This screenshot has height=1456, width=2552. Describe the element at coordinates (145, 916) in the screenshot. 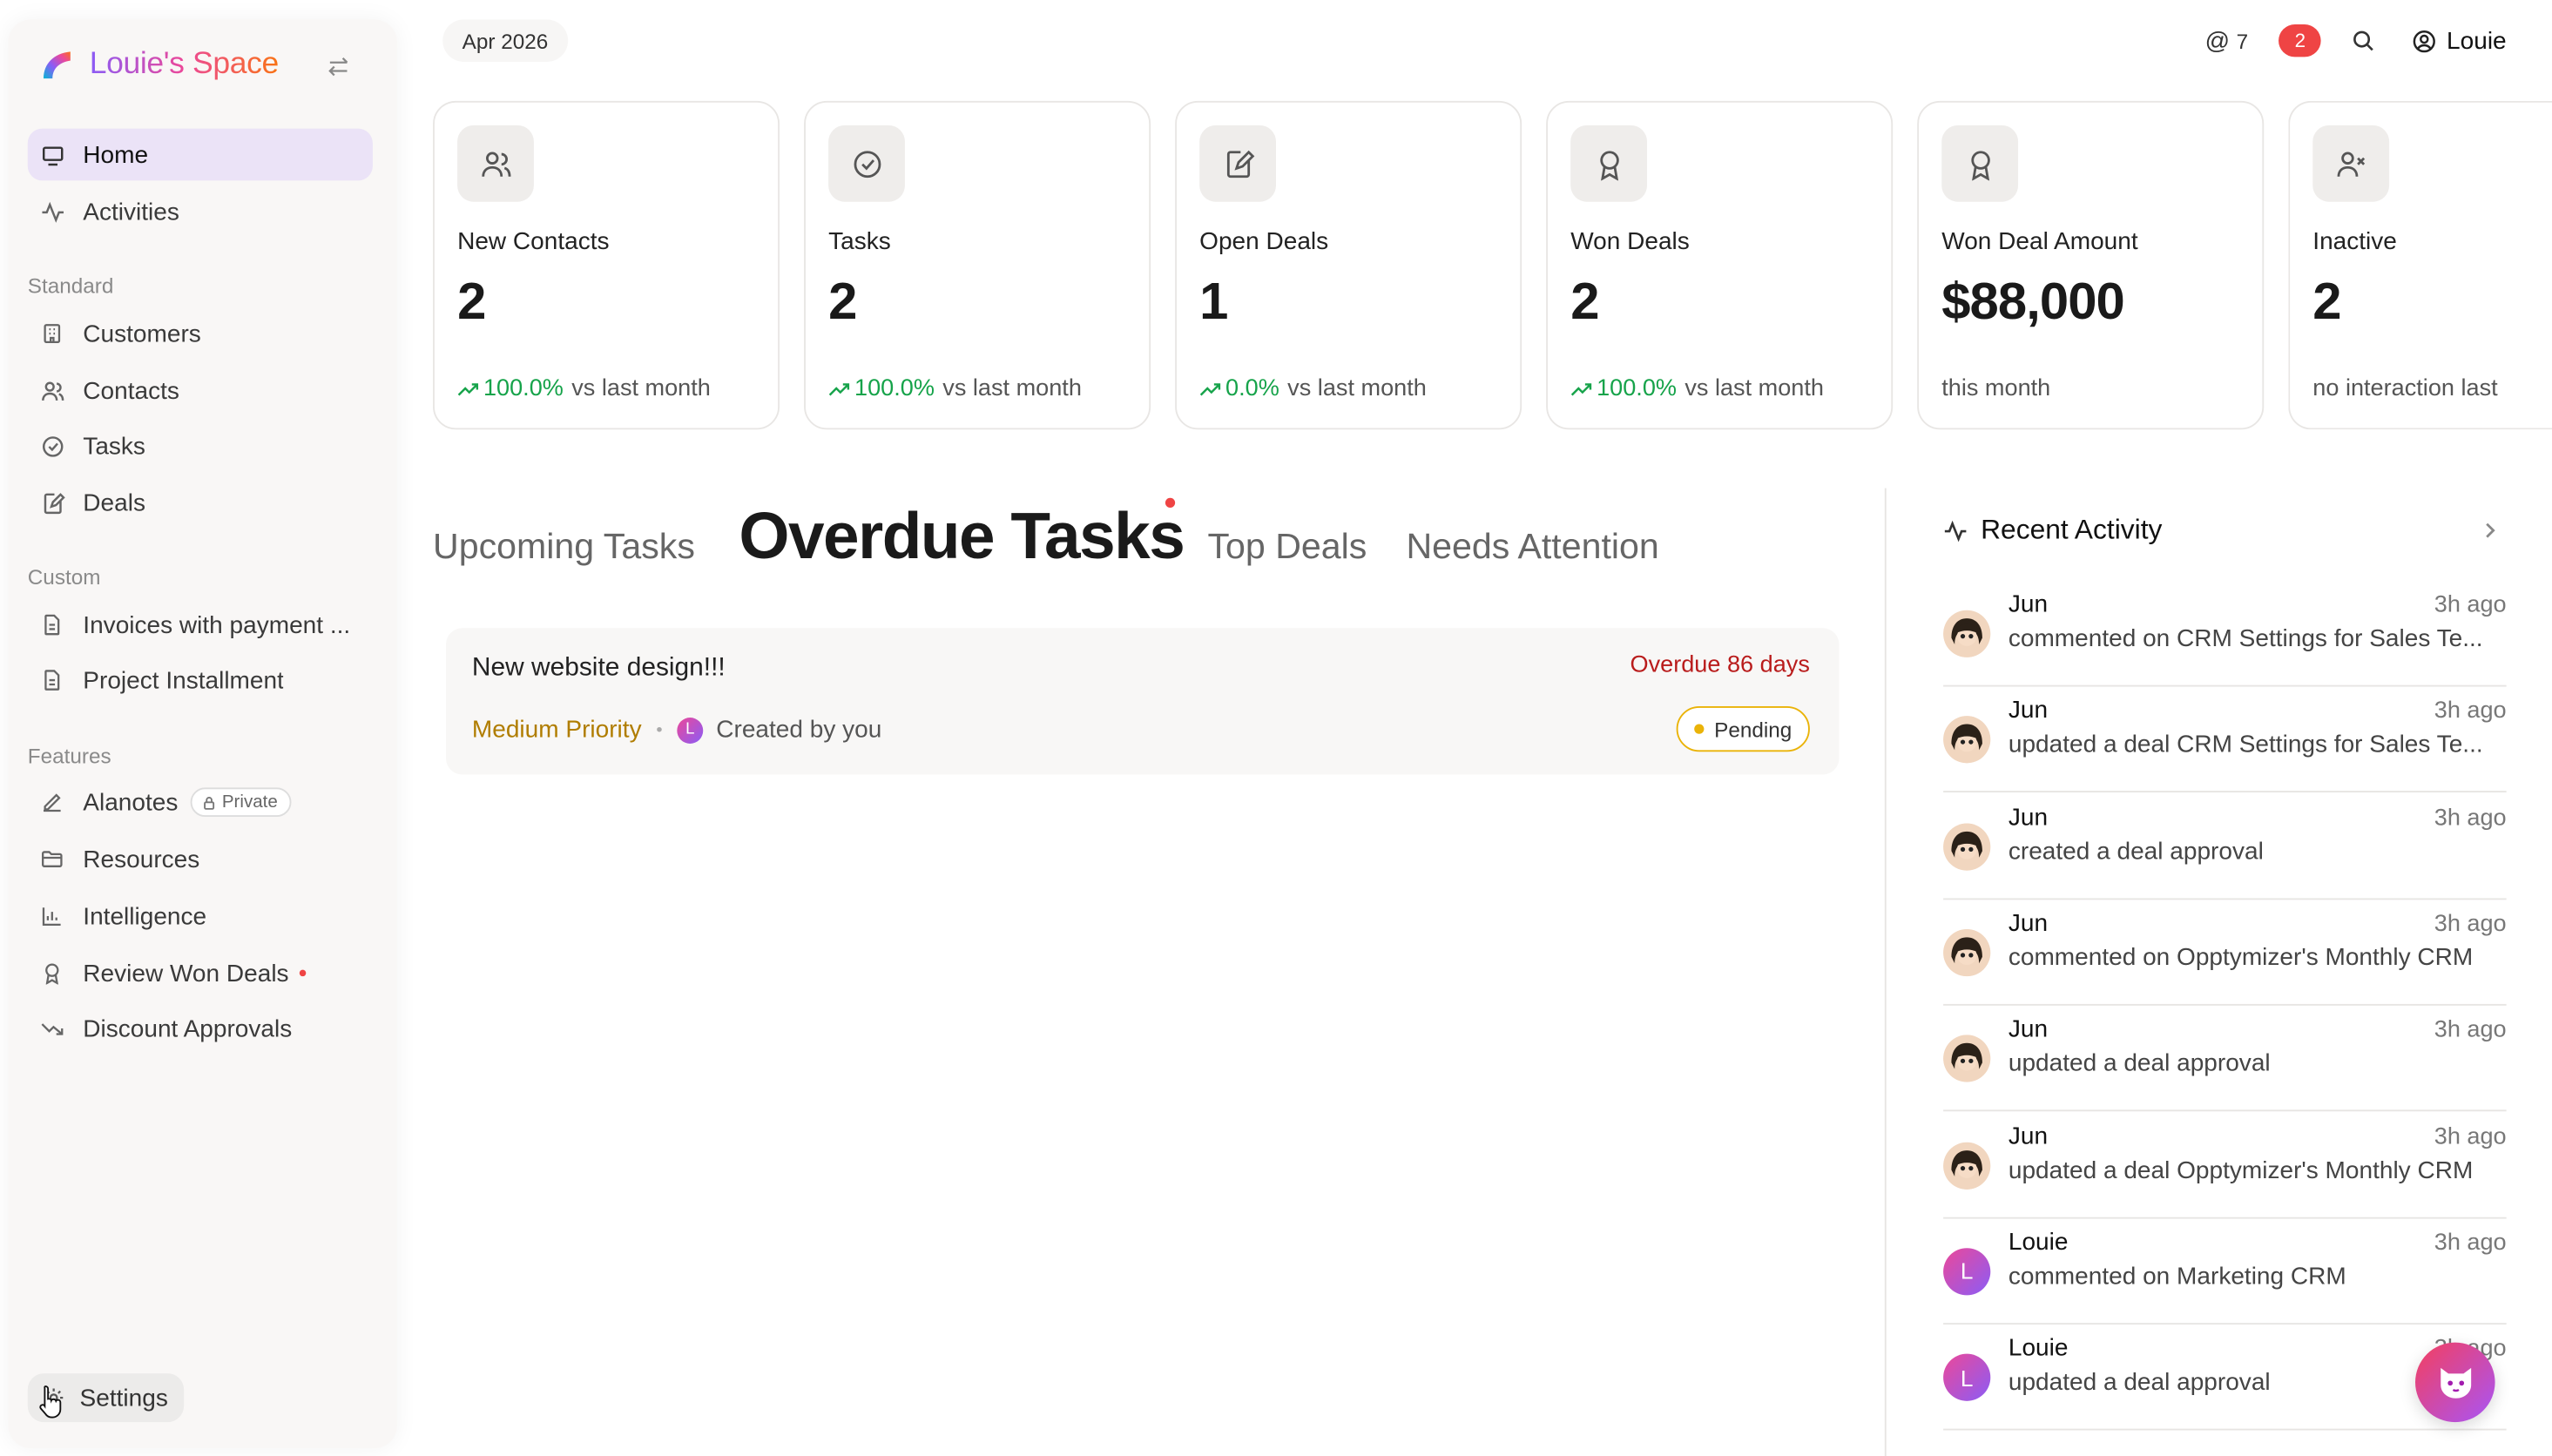

I see `sidebar-item-label: Intelligence` at that location.